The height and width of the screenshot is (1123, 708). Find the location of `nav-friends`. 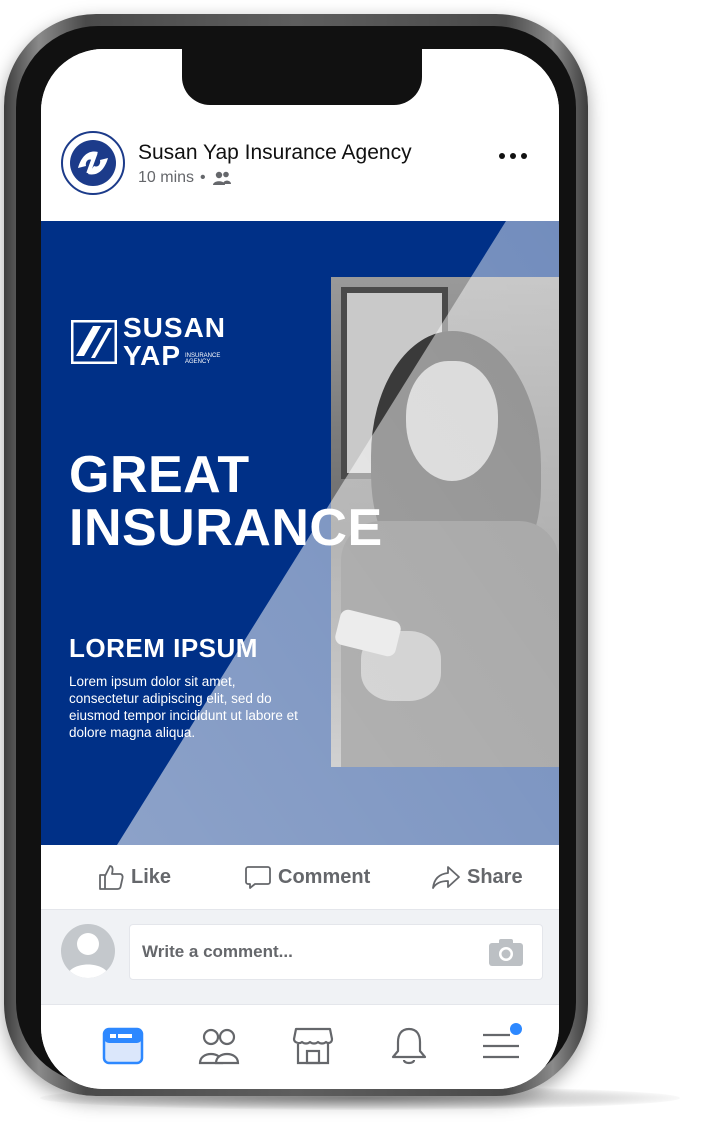

nav-friends is located at coordinates (219, 1046).